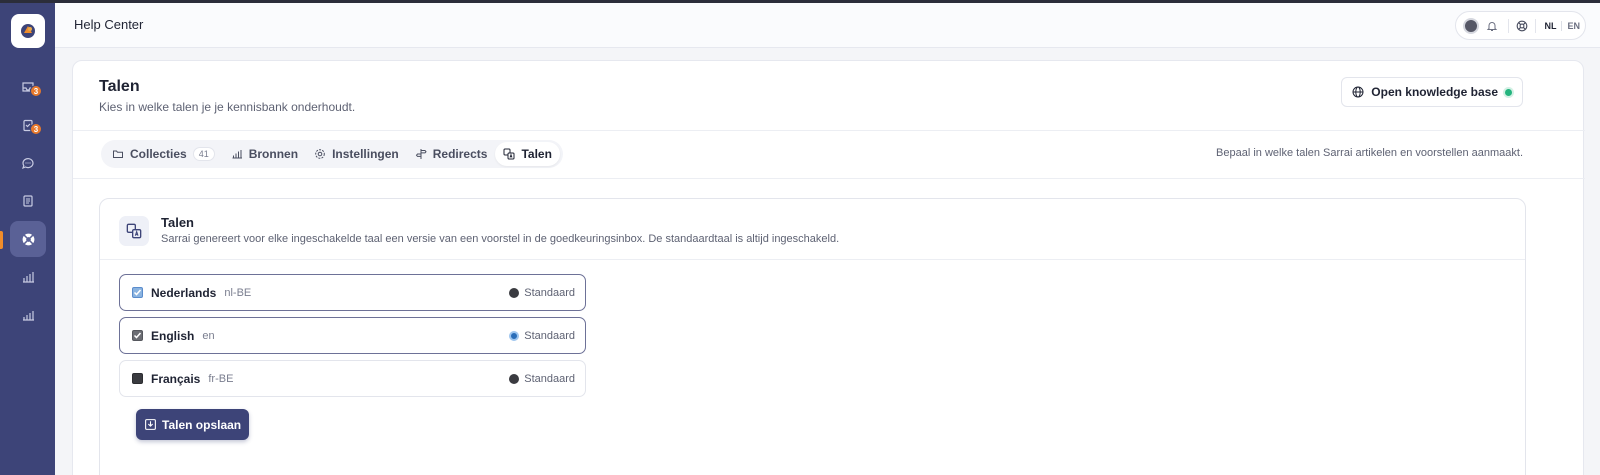 The width and height of the screenshot is (1600, 475). I want to click on active-indicator, so click(1, 240).